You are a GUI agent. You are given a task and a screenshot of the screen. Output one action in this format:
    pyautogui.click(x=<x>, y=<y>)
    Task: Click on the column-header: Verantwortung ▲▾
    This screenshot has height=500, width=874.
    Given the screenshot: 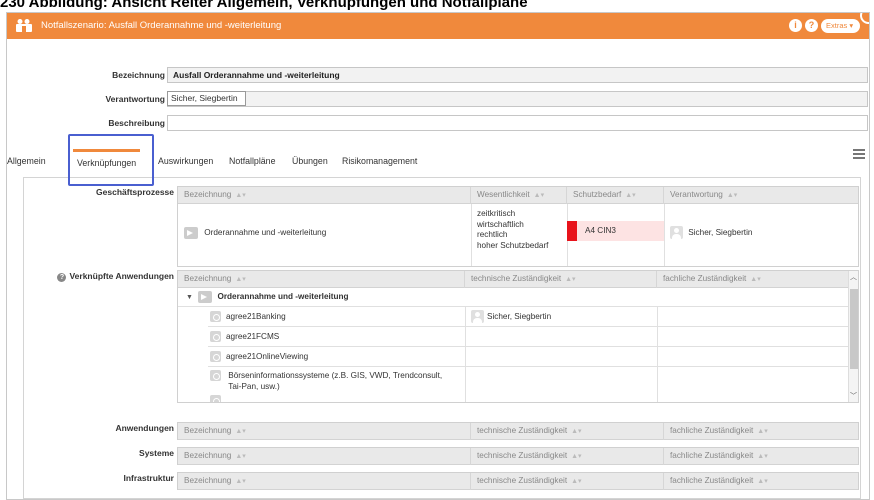 What is the action you would take?
    pyautogui.click(x=761, y=195)
    